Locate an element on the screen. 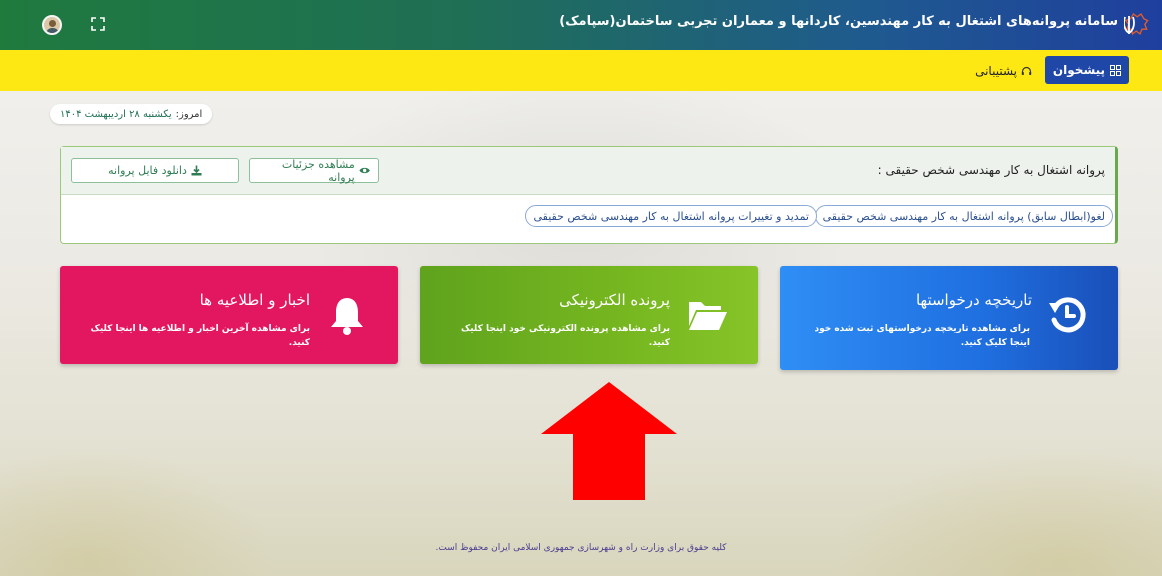 The width and height of the screenshot is (1162, 576). license-title: پروانه اشتغال به کار مهندسی شخص حقیقی : is located at coordinates (991, 170).